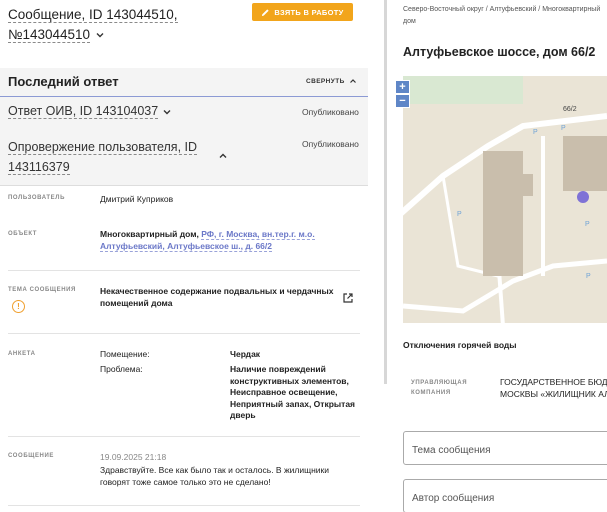 This screenshot has width=607, height=512. Describe the element at coordinates (499, 52) in the screenshot. I see `object-address-title: Алтуфьевское шоссе, дом 66/2` at that location.